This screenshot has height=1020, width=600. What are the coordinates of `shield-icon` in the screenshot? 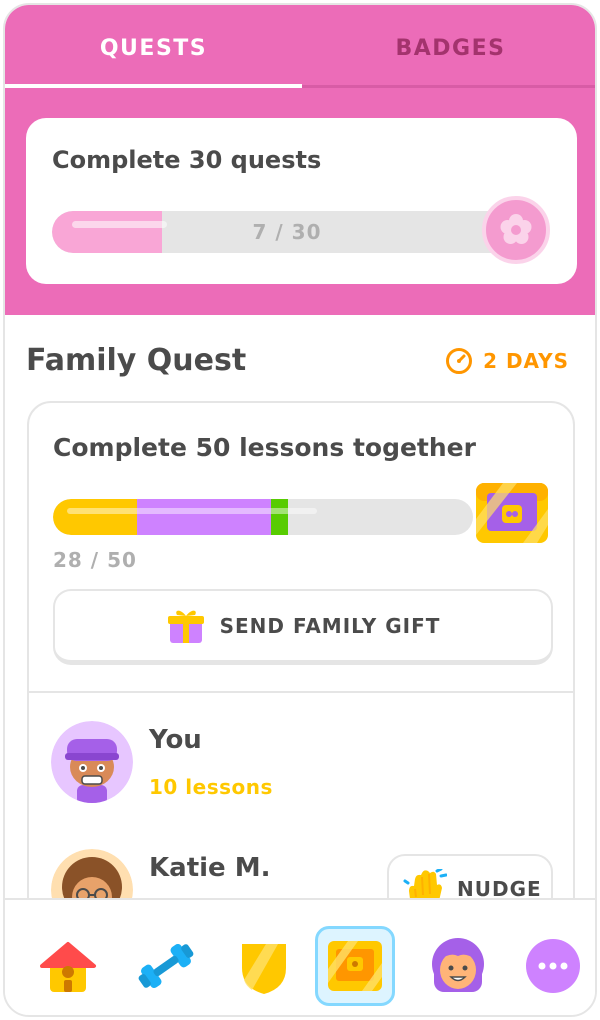 It's located at (264, 969).